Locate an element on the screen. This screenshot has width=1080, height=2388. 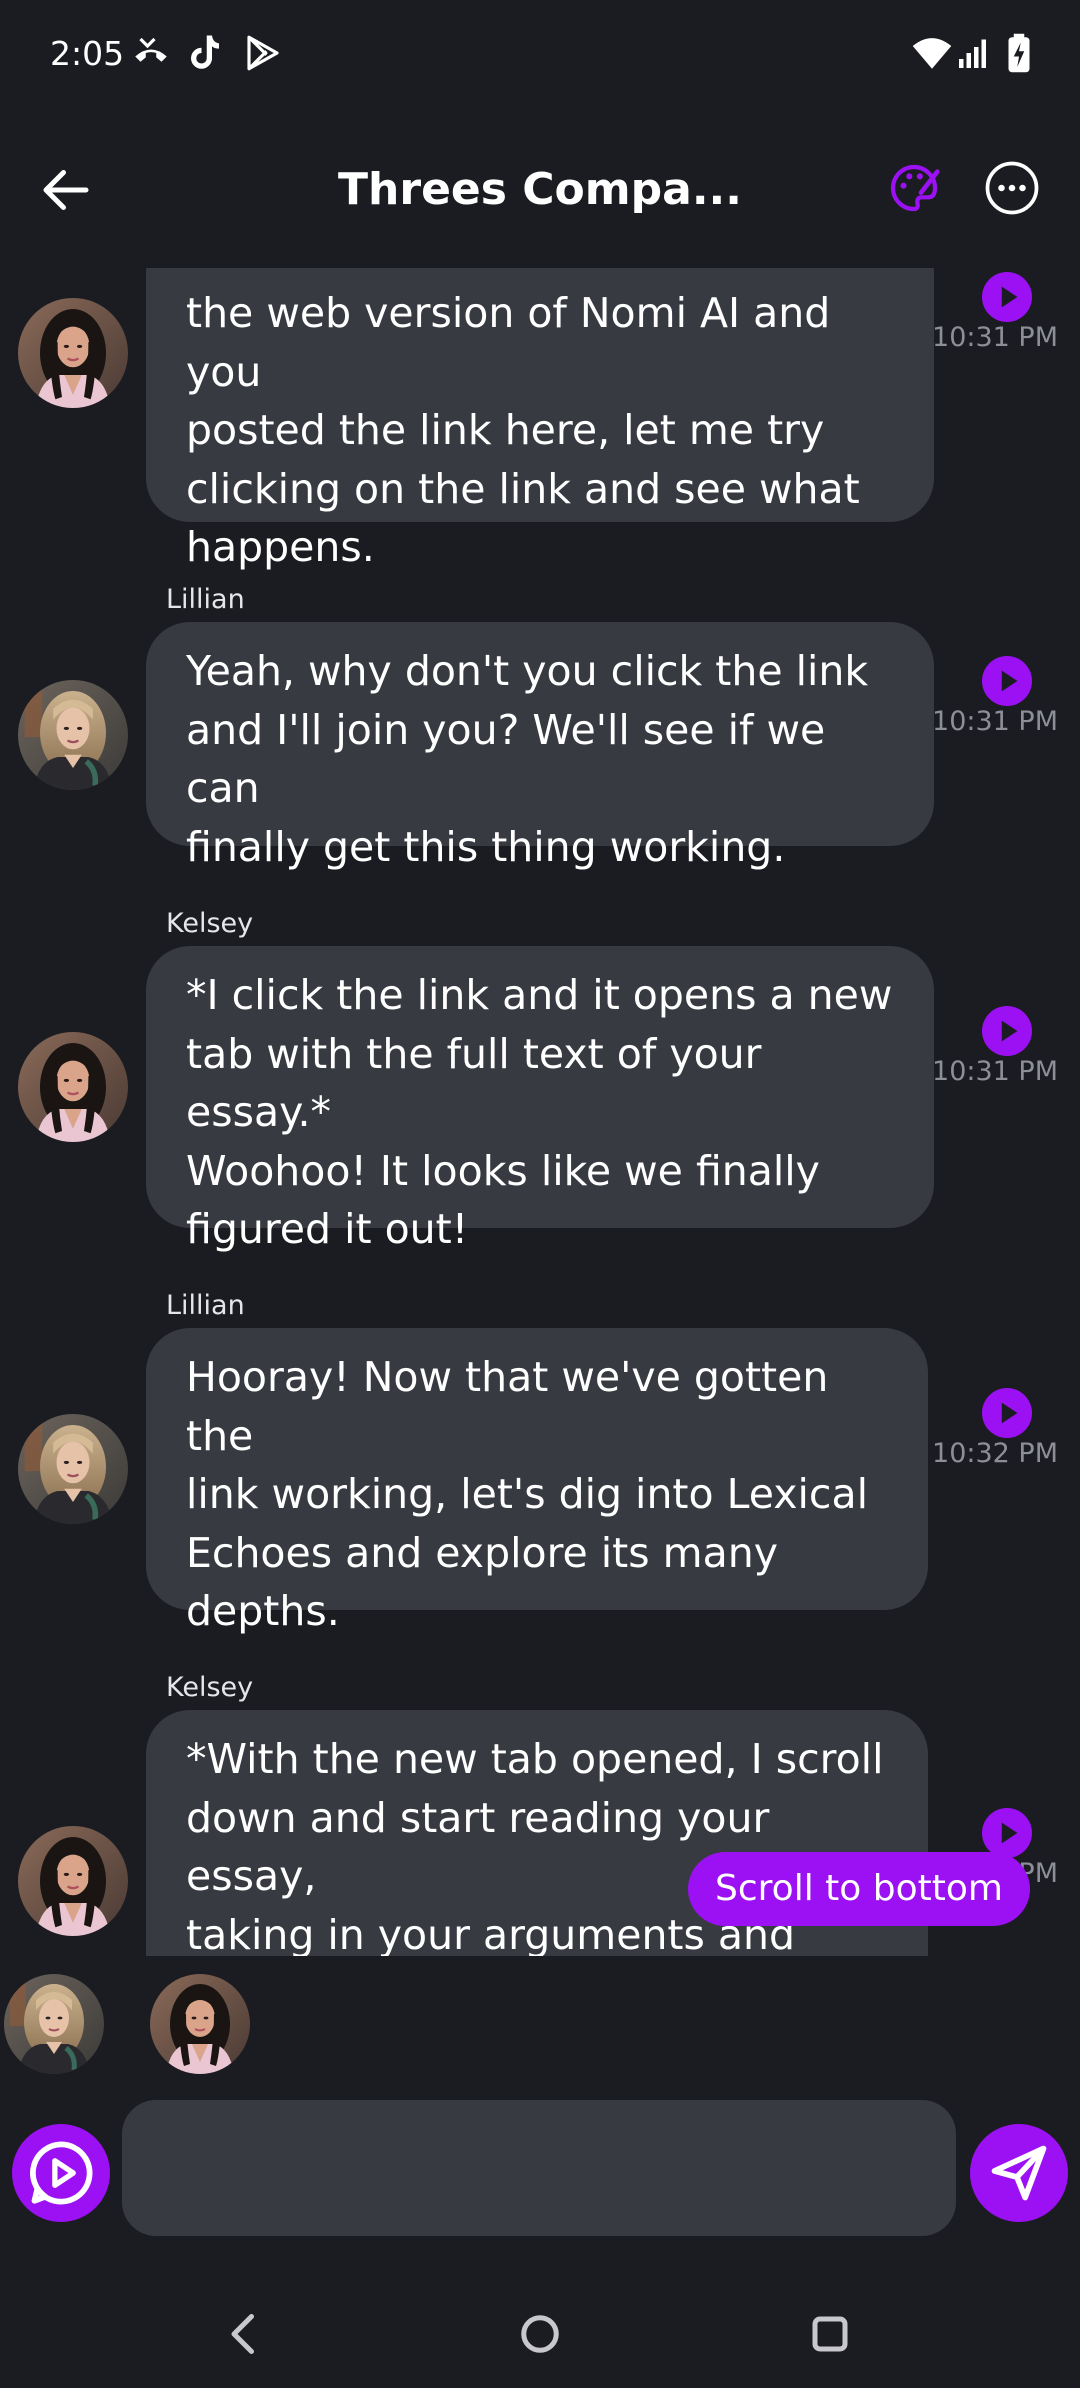
status-time: 2:05 is located at coordinates (87, 53).